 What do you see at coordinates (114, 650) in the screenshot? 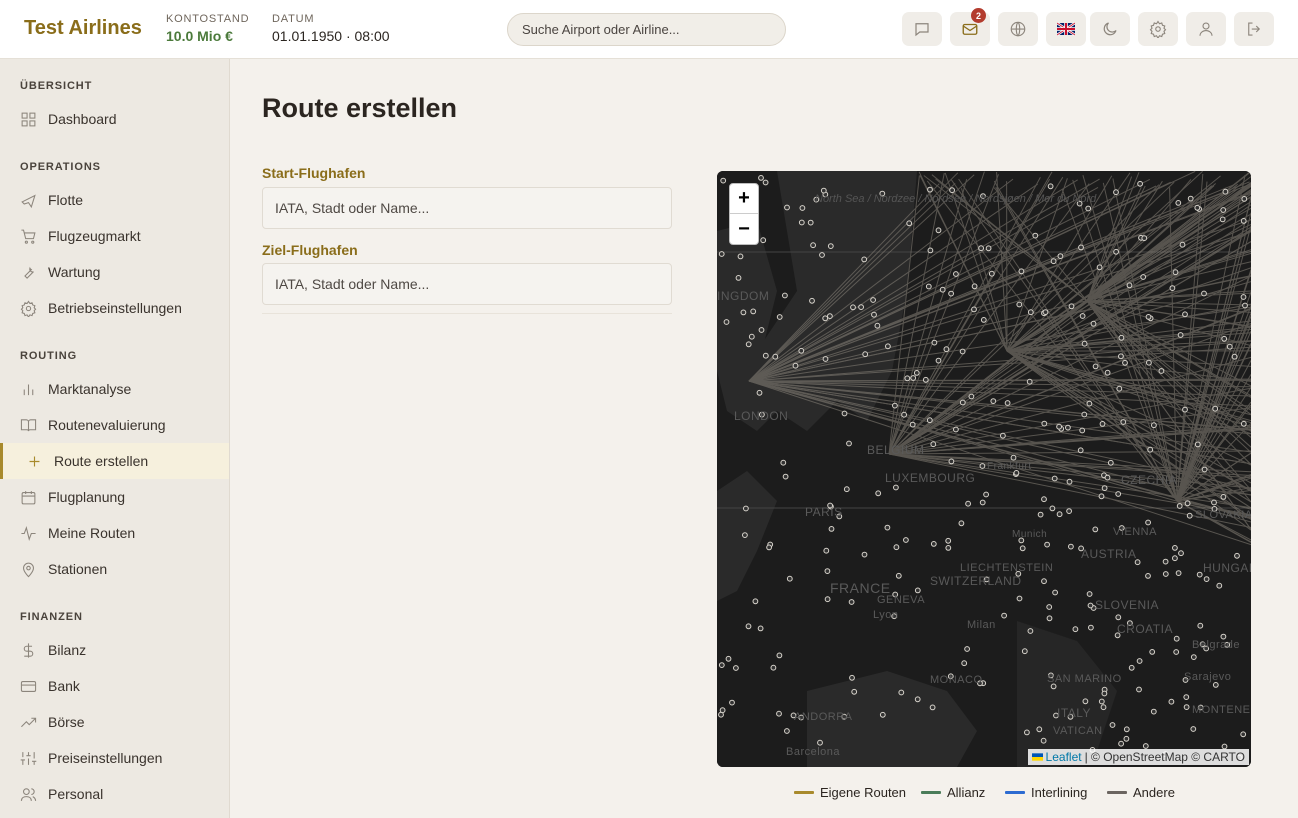
I see `sidebar-item-bilanz: Bilanz` at bounding box center [114, 650].